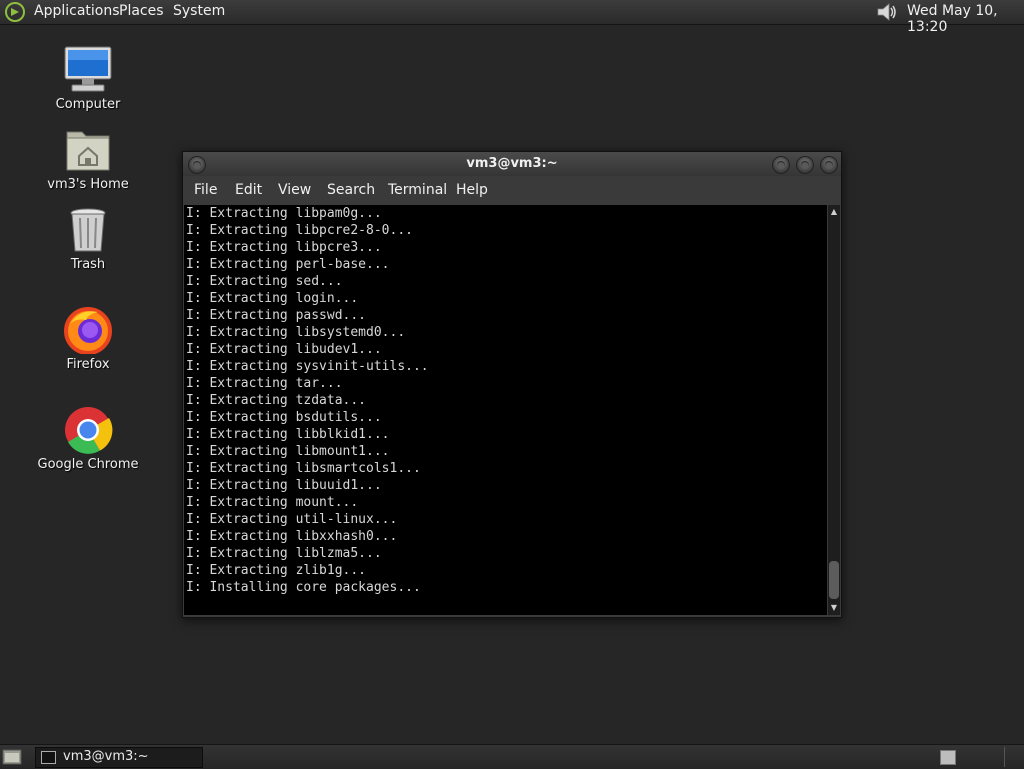 Image resolution: width=1024 pixels, height=769 pixels. I want to click on workspace-switcher, so click(948, 757).